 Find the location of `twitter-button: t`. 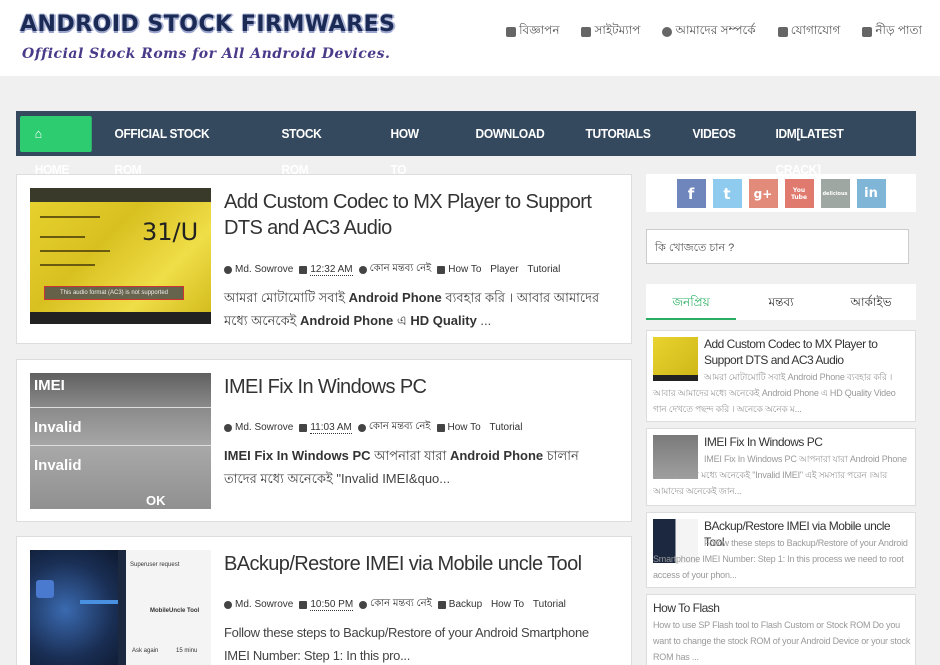

twitter-button: t is located at coordinates (727, 193).